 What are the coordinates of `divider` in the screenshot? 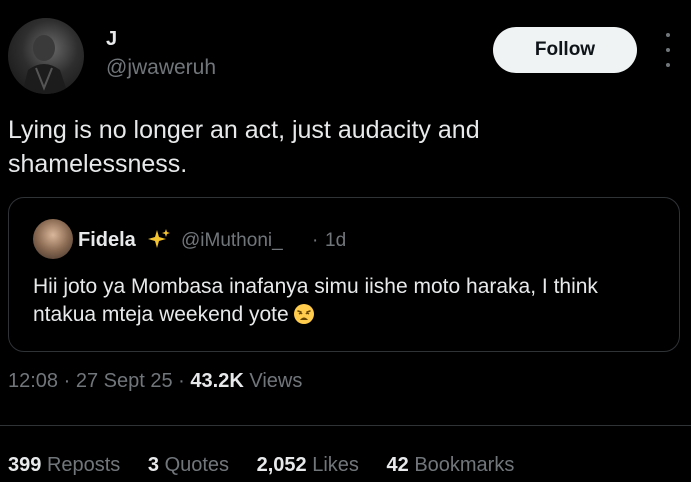 It's located at (345, 425).